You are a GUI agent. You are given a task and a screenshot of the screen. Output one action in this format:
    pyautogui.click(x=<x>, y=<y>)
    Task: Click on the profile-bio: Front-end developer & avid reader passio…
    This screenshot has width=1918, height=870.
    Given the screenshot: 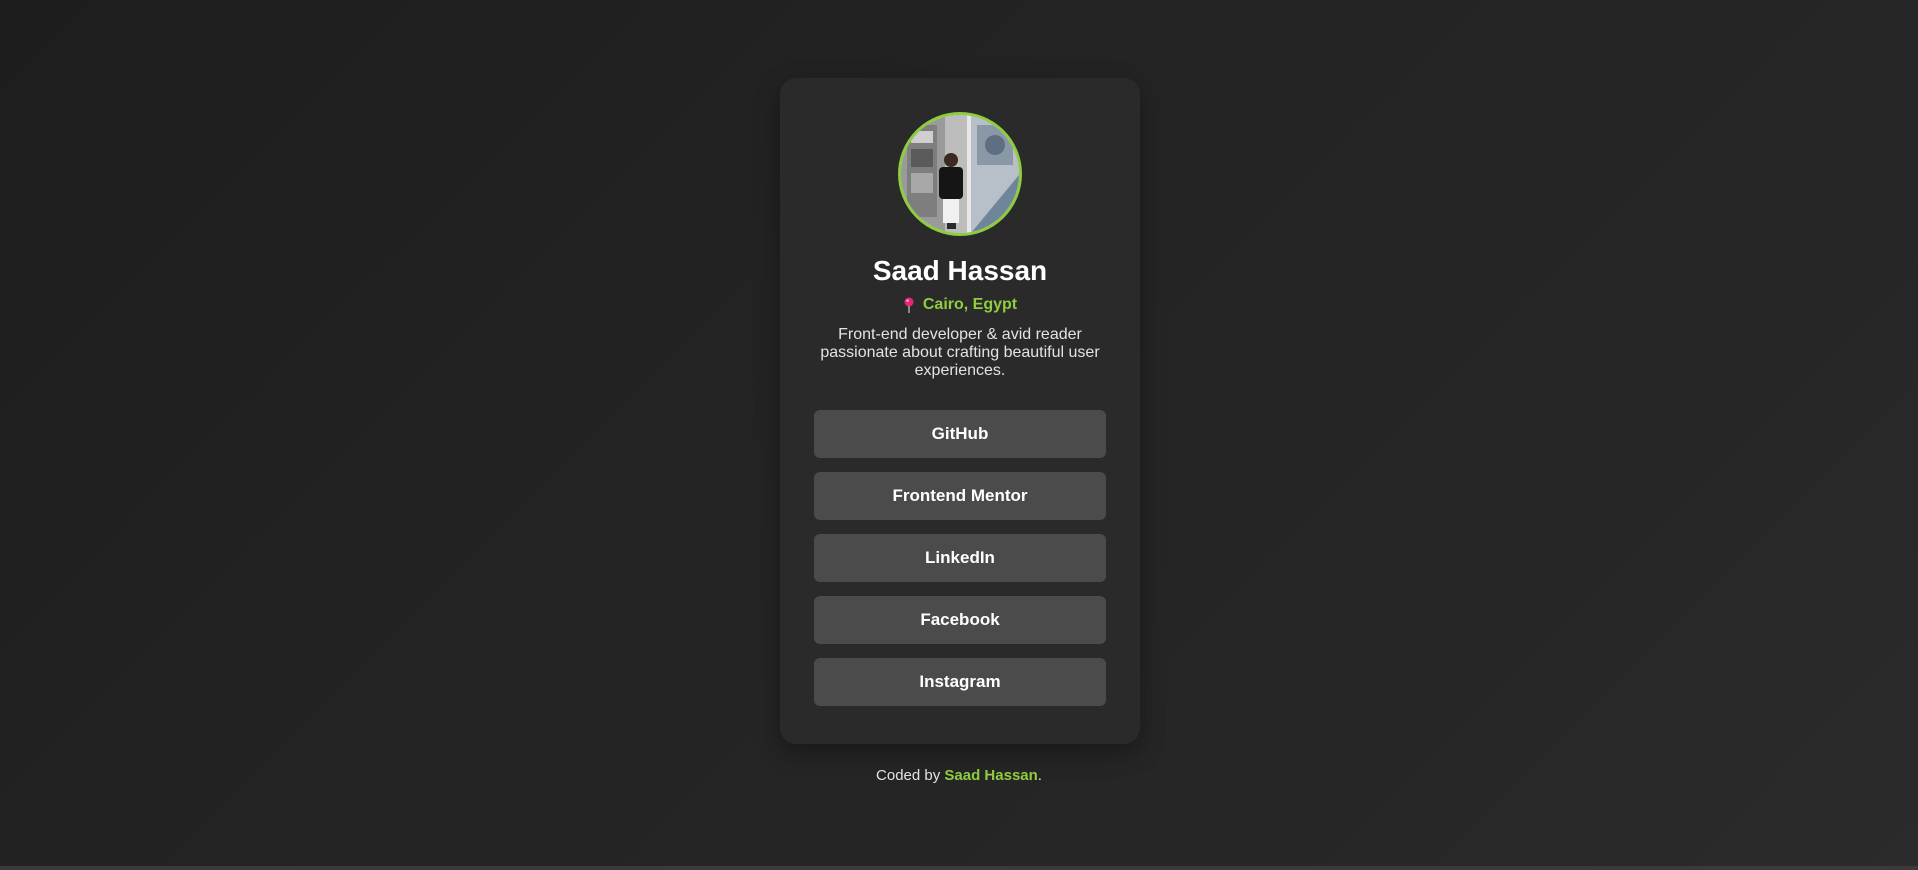 What is the action you would take?
    pyautogui.click(x=960, y=352)
    